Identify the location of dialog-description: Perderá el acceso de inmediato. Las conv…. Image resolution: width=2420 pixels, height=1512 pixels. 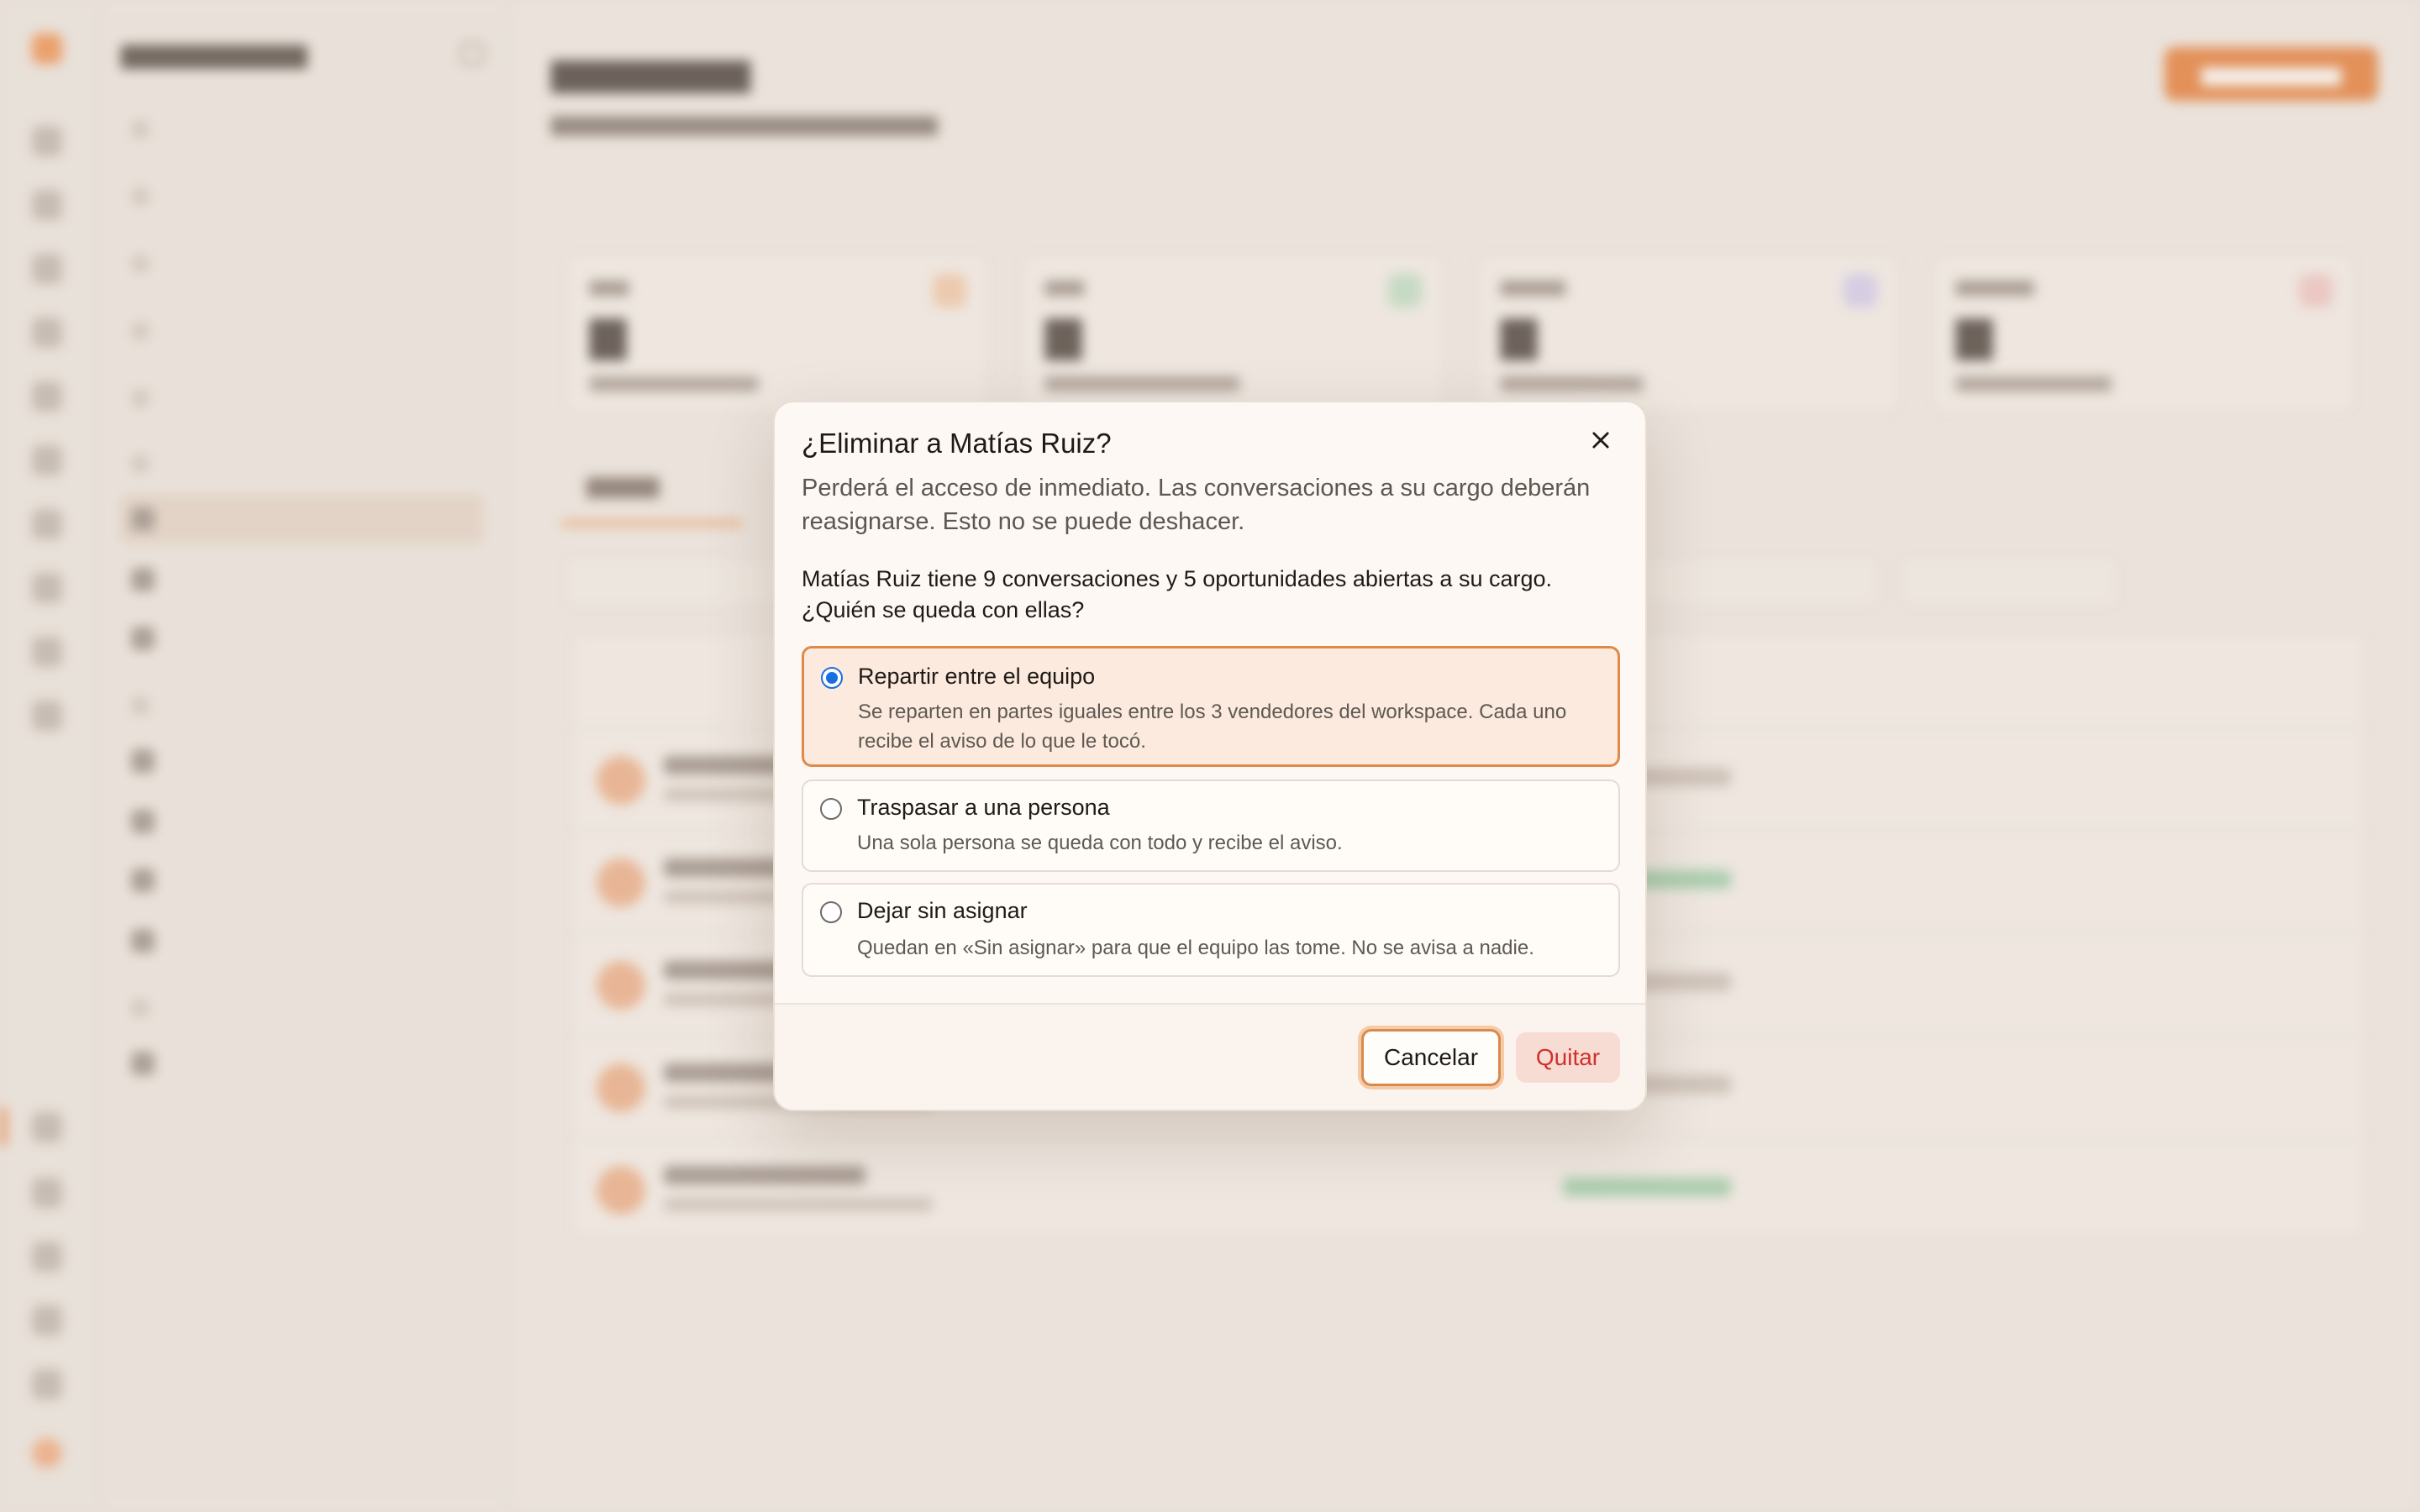
(1196, 505).